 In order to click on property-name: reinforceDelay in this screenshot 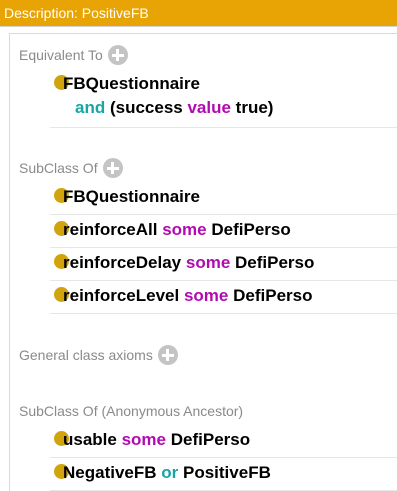, I will do `click(122, 262)`.